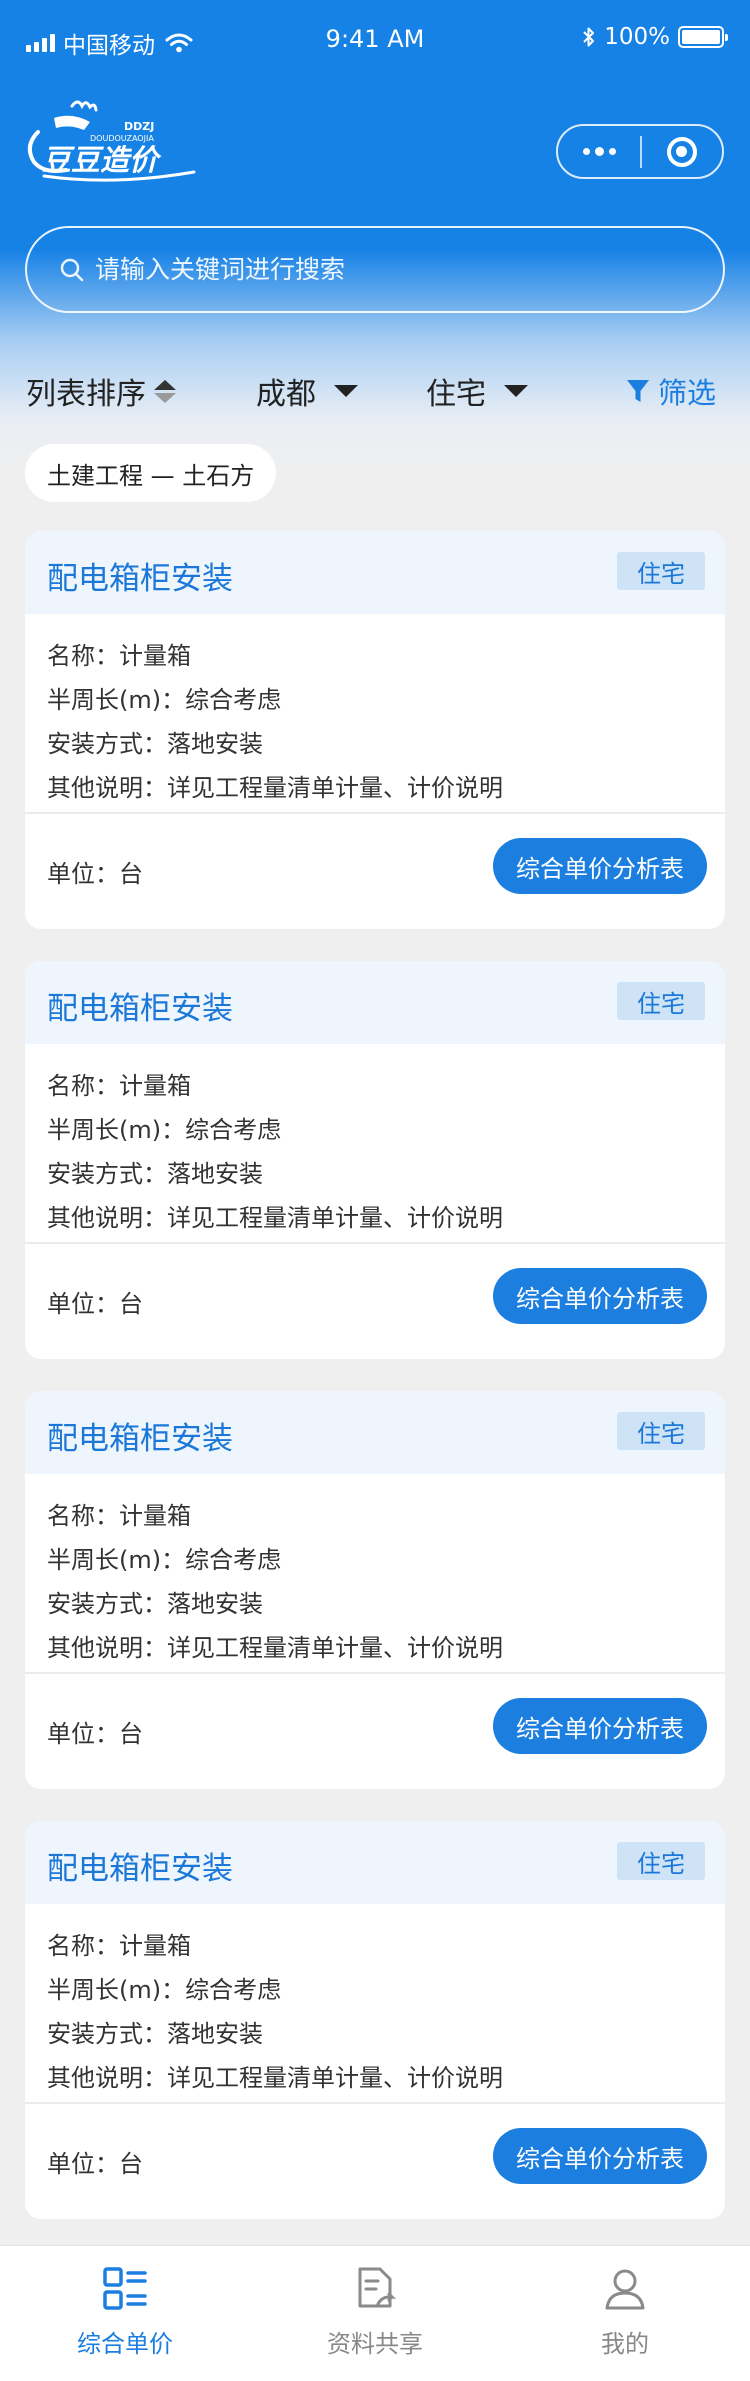 The height and width of the screenshot is (2381, 750). What do you see at coordinates (703, 37) in the screenshot?
I see `battery-icon` at bounding box center [703, 37].